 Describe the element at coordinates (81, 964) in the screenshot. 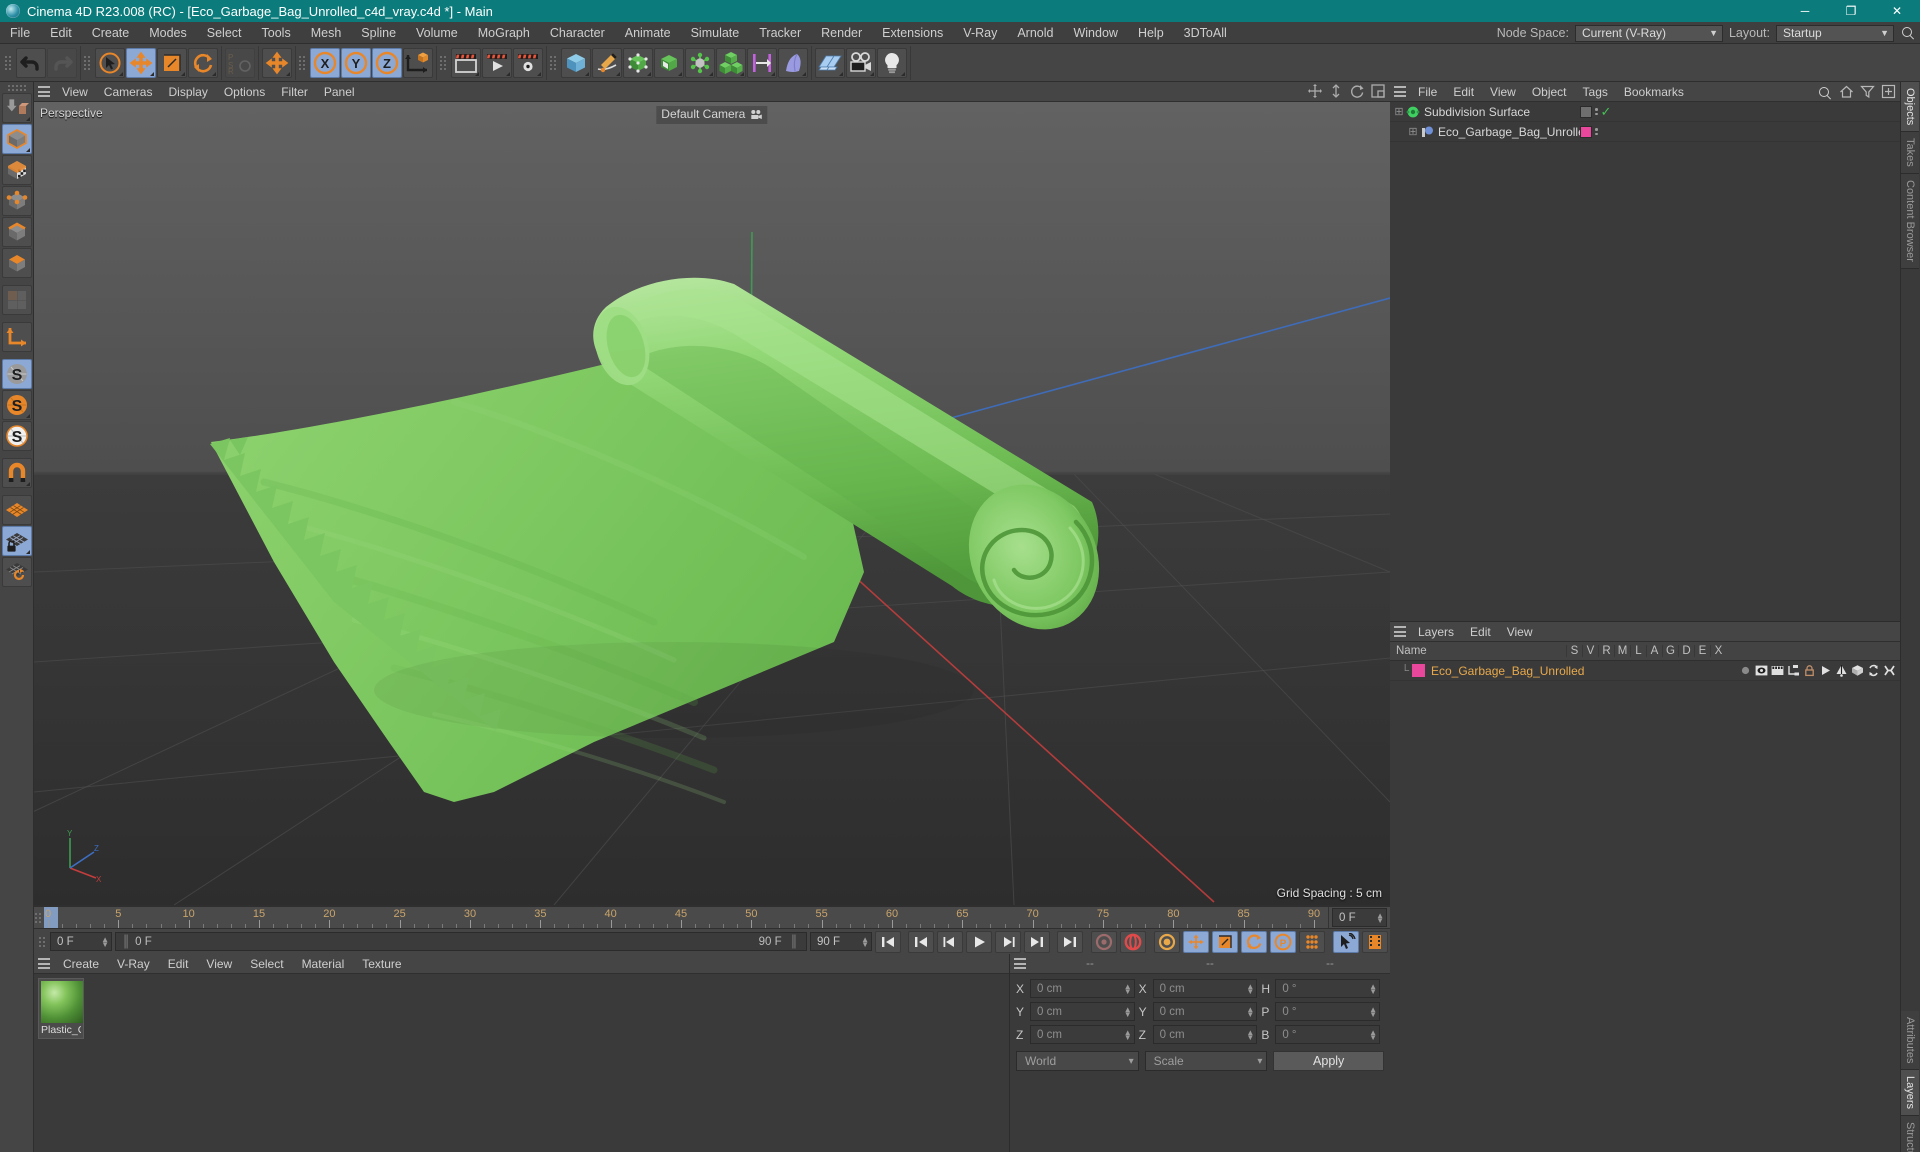

I see `material-menu-item-create: Create` at that location.